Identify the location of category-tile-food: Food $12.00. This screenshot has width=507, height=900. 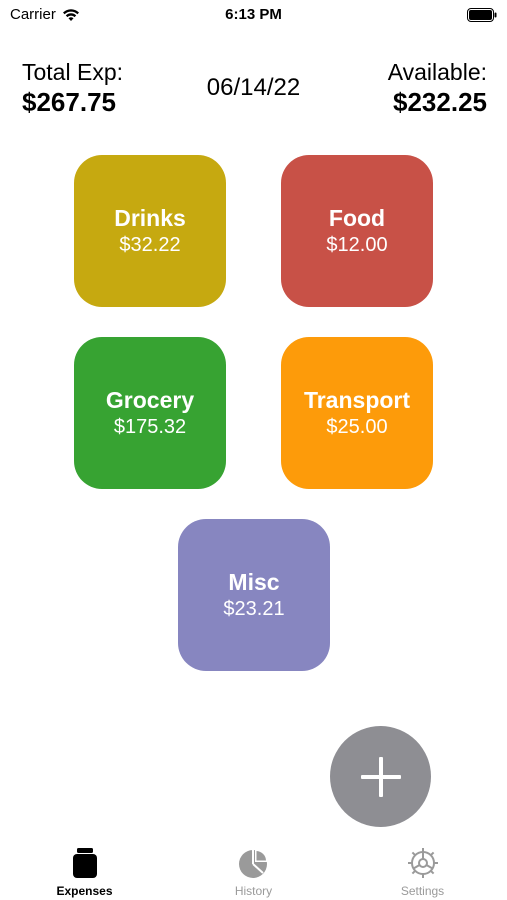
(357, 231).